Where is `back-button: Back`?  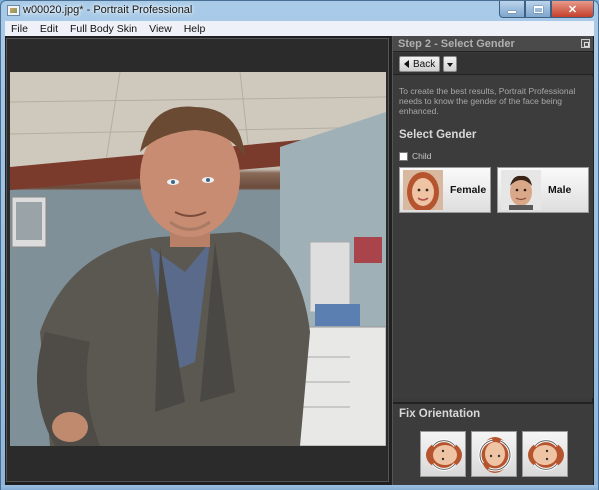 back-button: Back is located at coordinates (419, 64).